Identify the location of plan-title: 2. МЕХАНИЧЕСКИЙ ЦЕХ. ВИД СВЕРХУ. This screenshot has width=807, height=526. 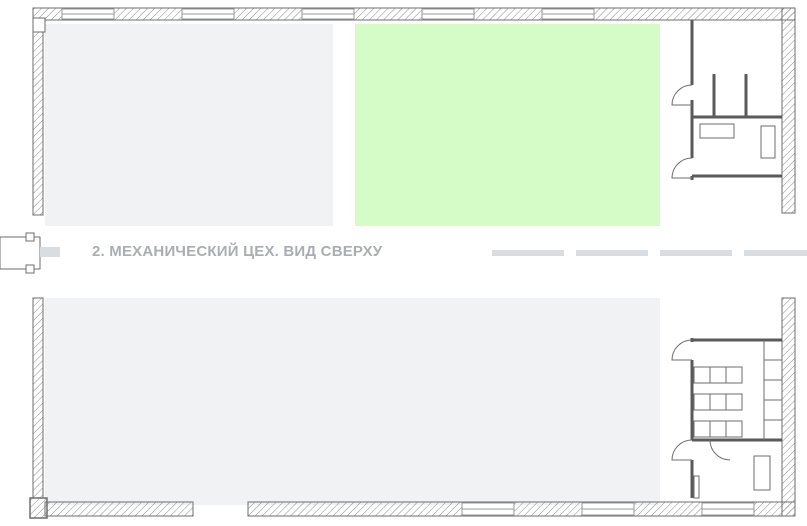
(237, 251).